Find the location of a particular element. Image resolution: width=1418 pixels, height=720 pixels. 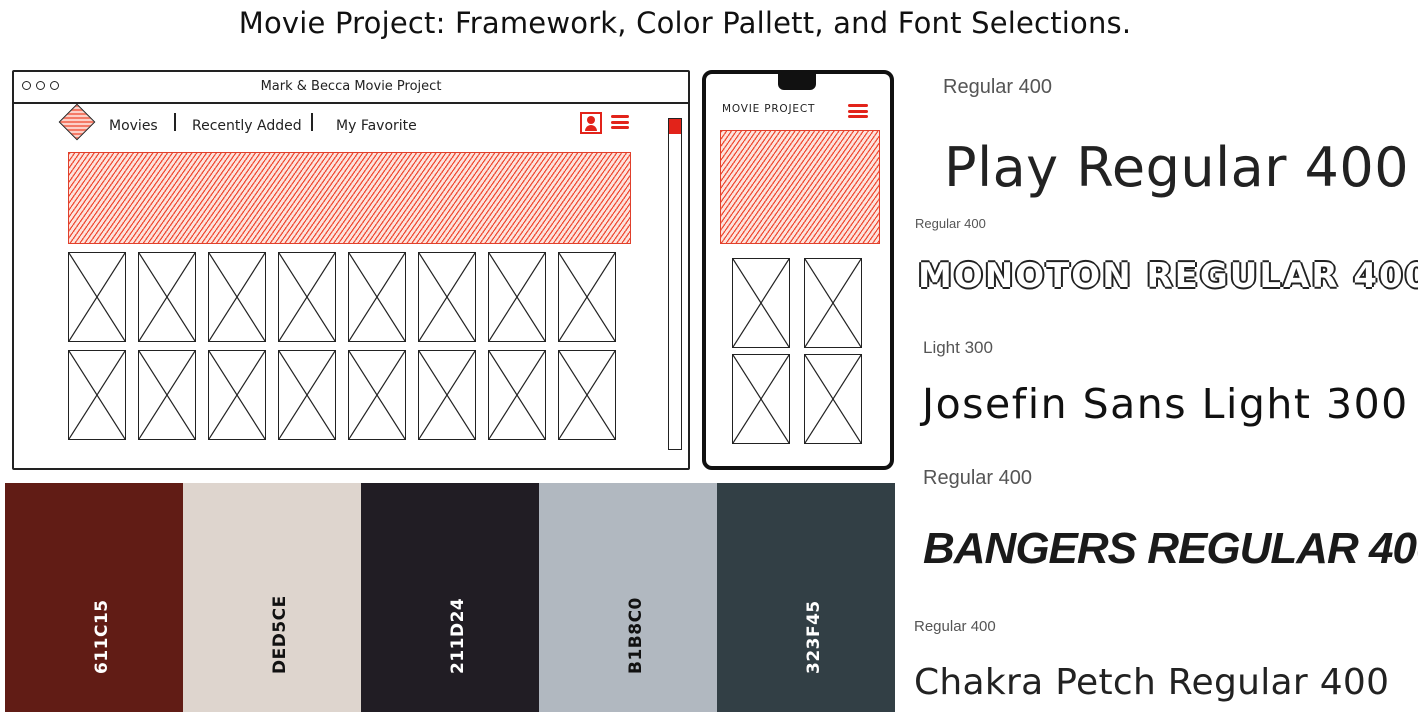

color-swatch: 323F45 is located at coordinates (806, 597).